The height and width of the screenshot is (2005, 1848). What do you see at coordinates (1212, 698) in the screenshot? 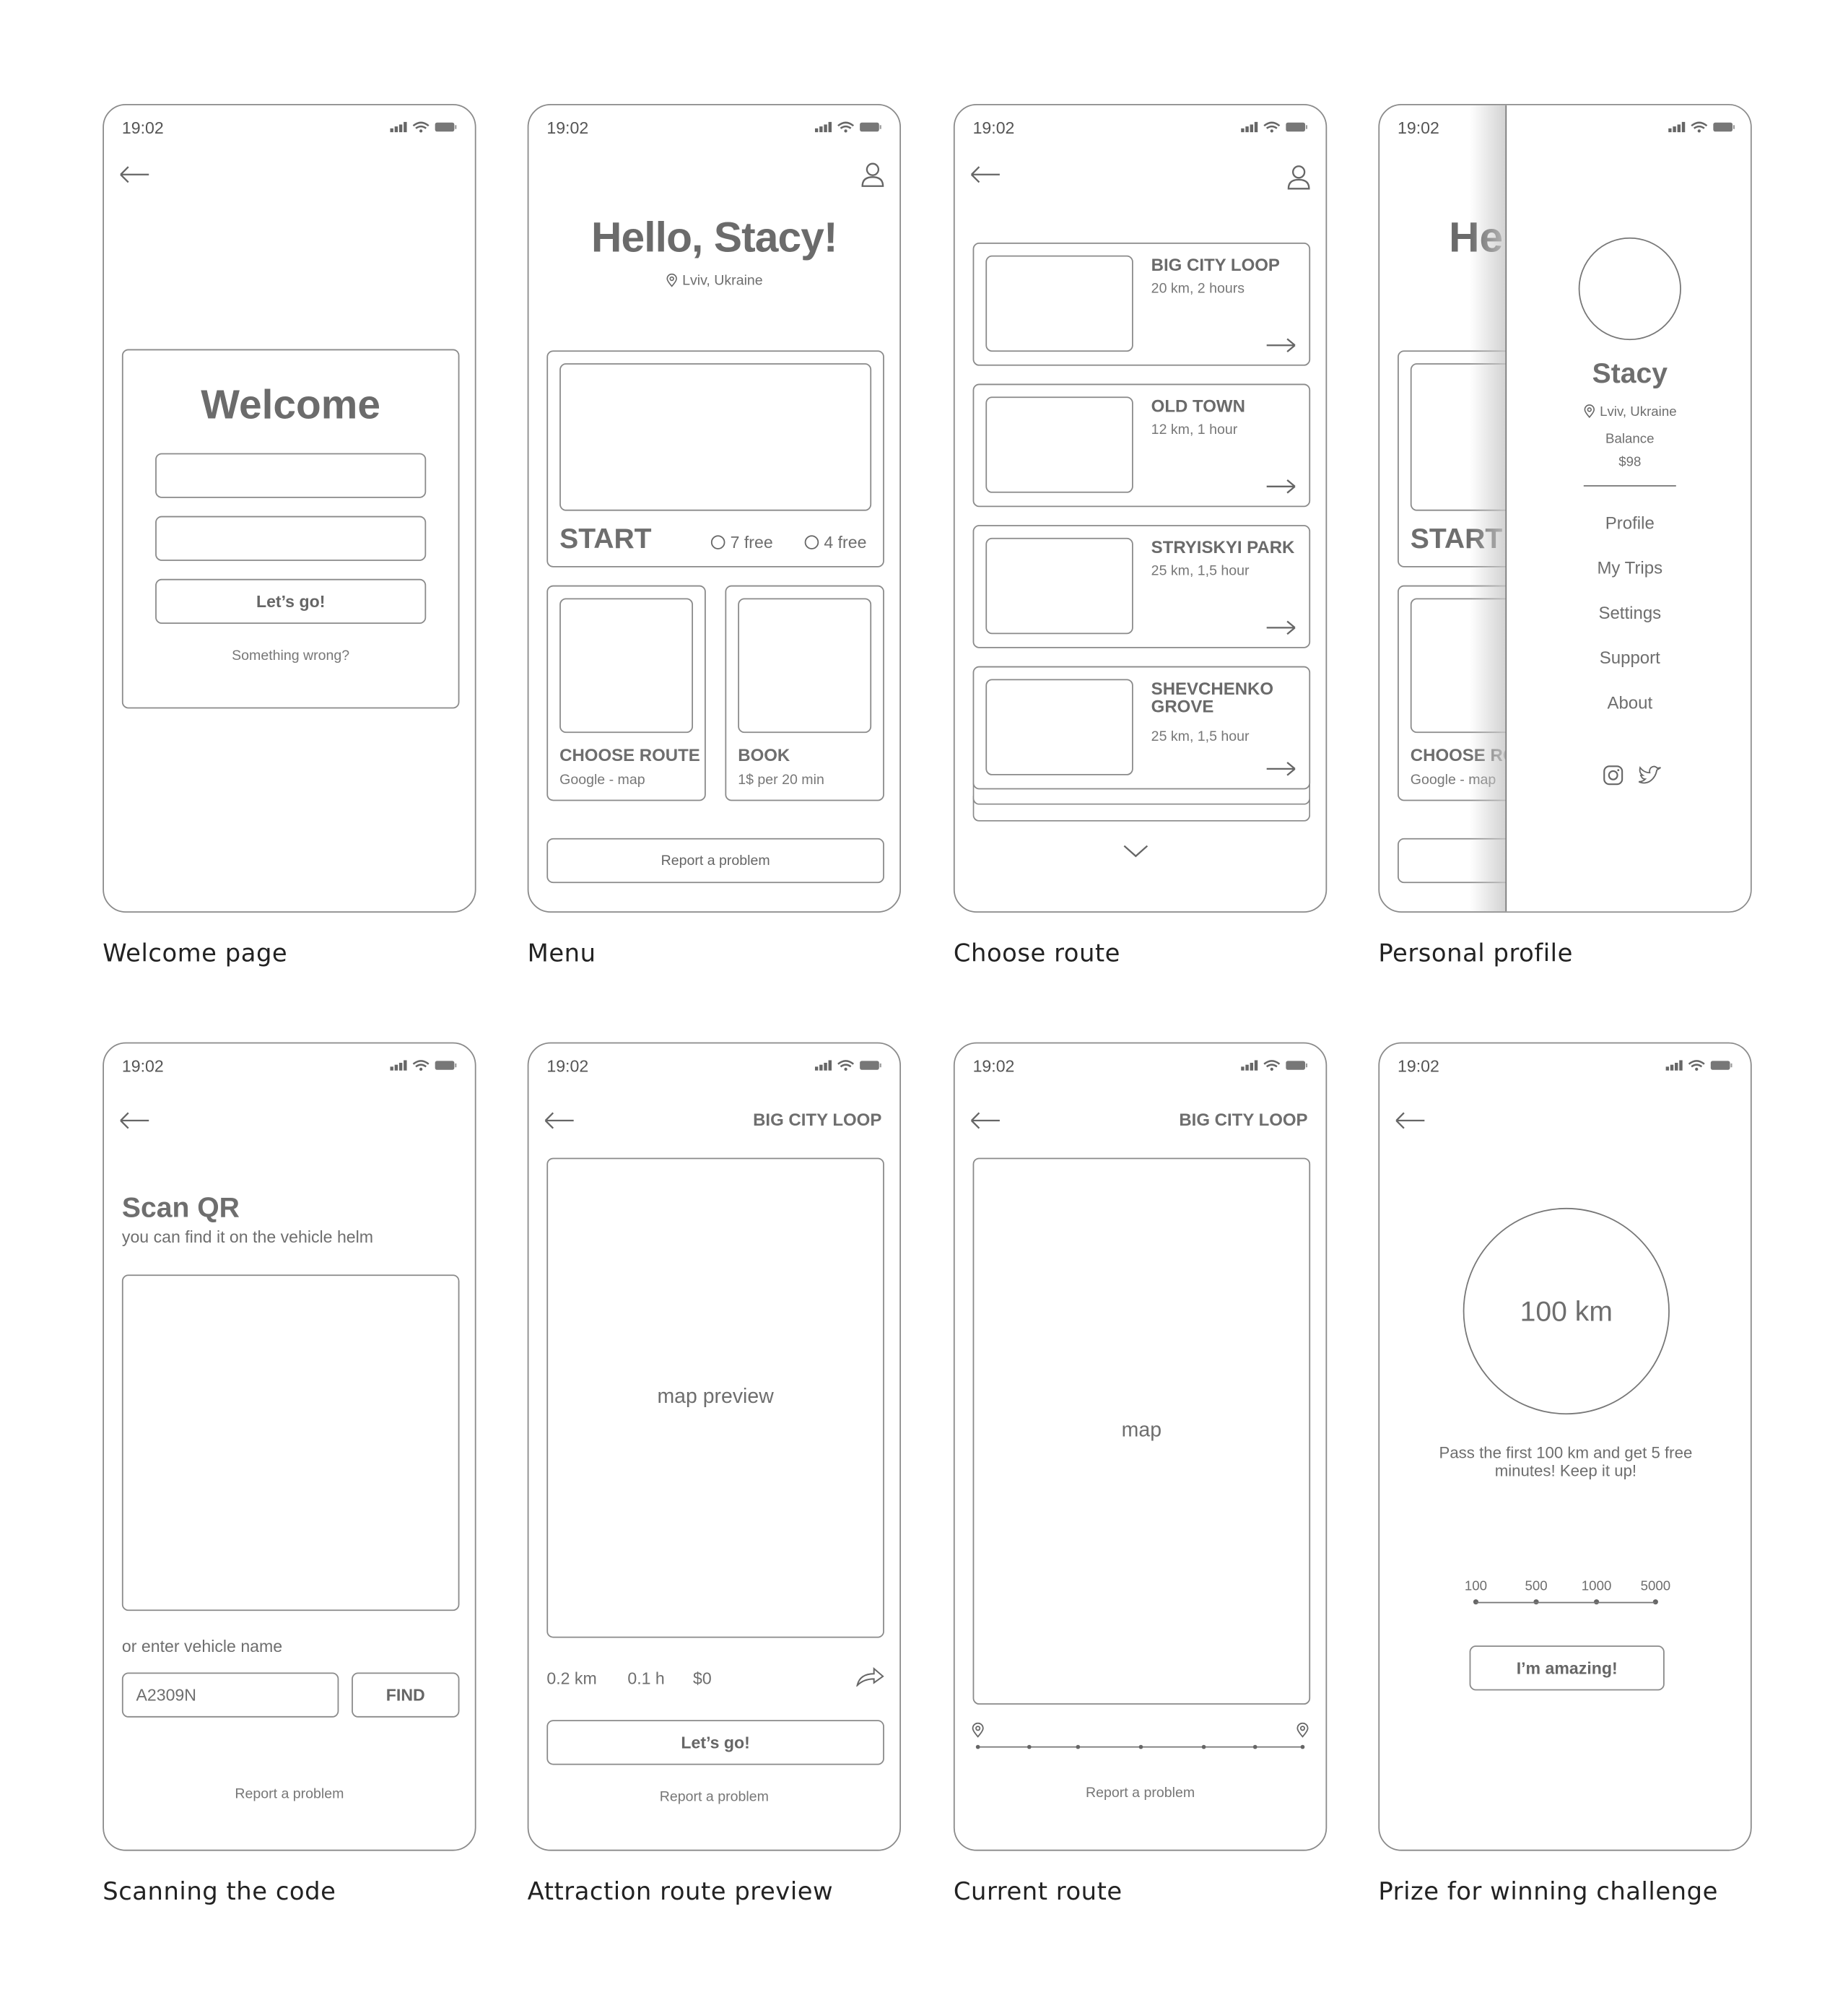
I see `route-card-title: SHEVCHENKO GROVE` at bounding box center [1212, 698].